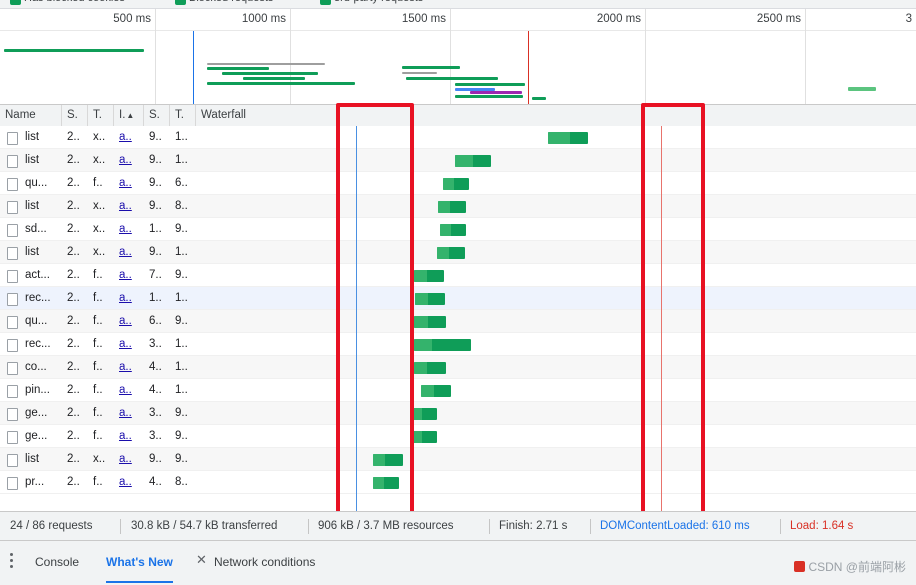 The width and height of the screenshot is (916, 585). I want to click on cell-name: list, so click(32, 137).